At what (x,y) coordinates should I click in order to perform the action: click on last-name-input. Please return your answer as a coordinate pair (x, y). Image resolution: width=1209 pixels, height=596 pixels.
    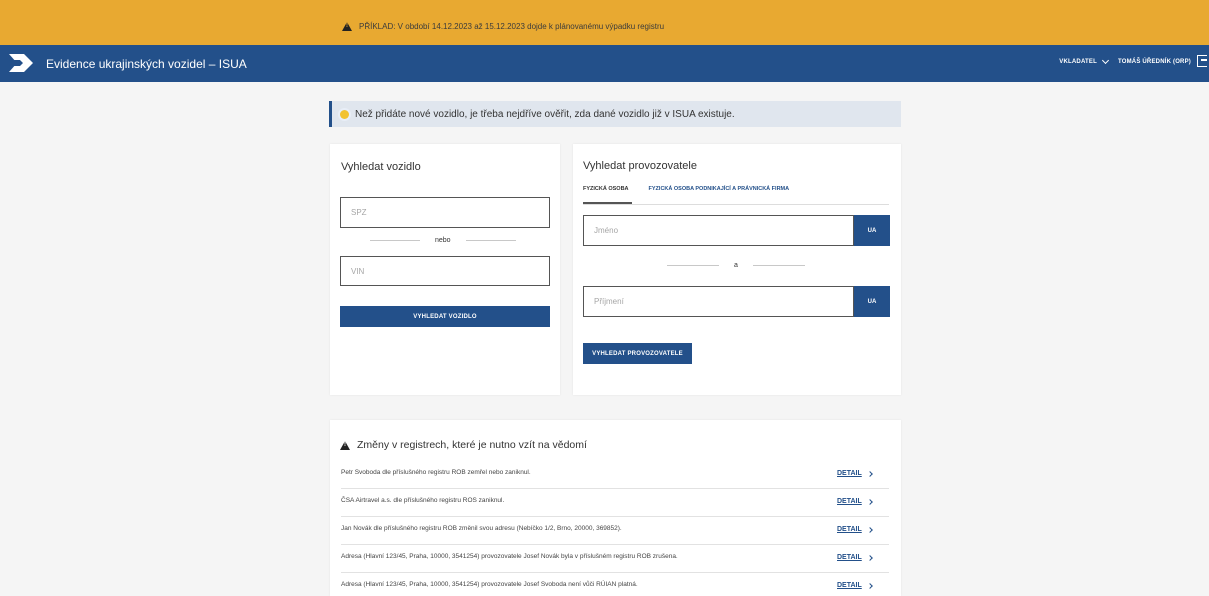
    Looking at the image, I should click on (718, 301).